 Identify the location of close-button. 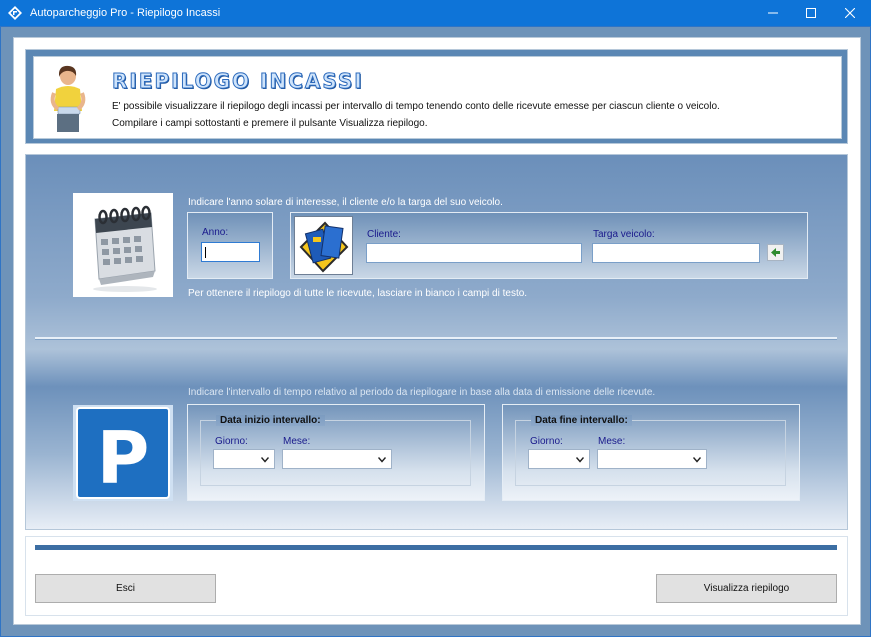
(850, 13).